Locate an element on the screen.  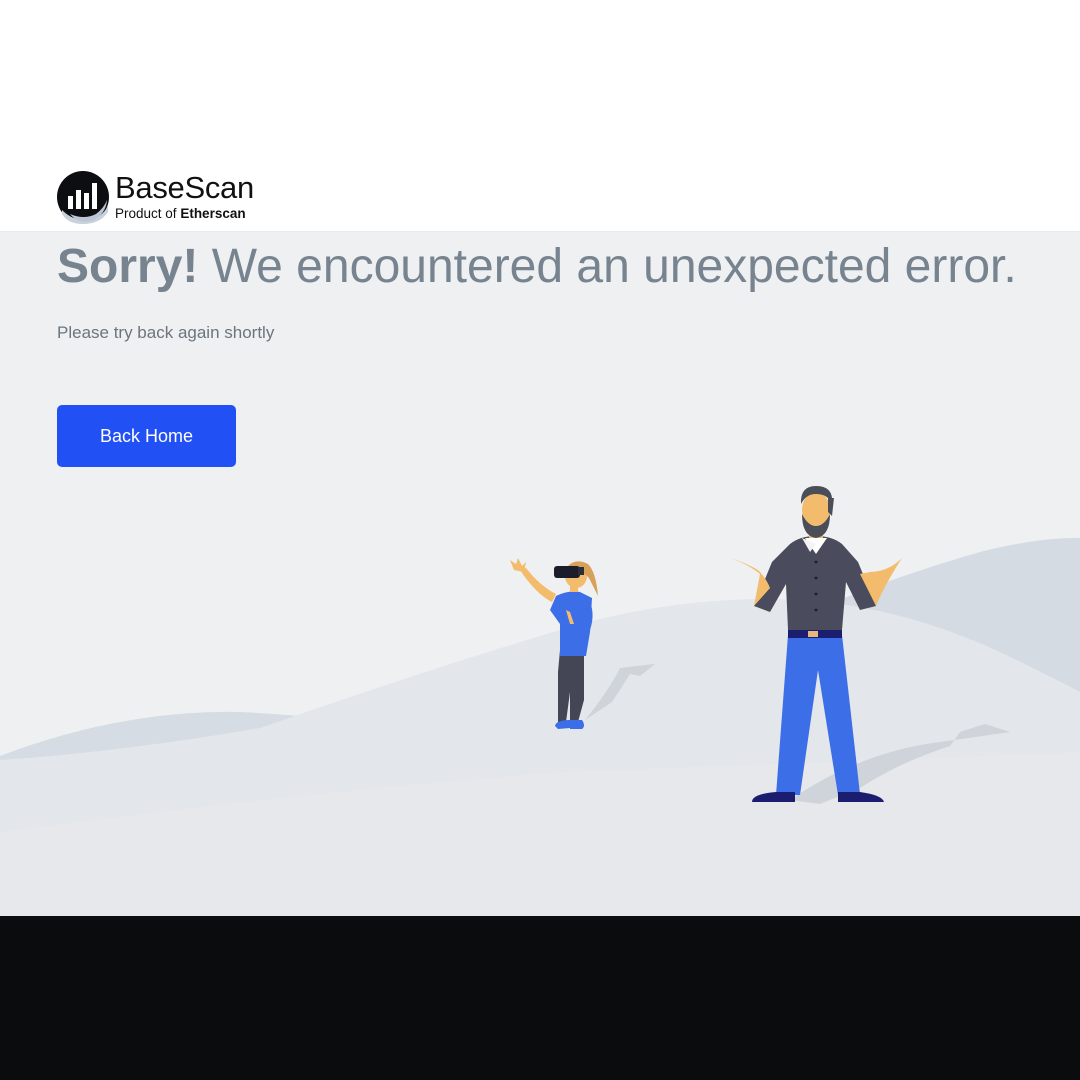
brand-logo-link: BaseScan Product of Etherscan is located at coordinates (155, 197).